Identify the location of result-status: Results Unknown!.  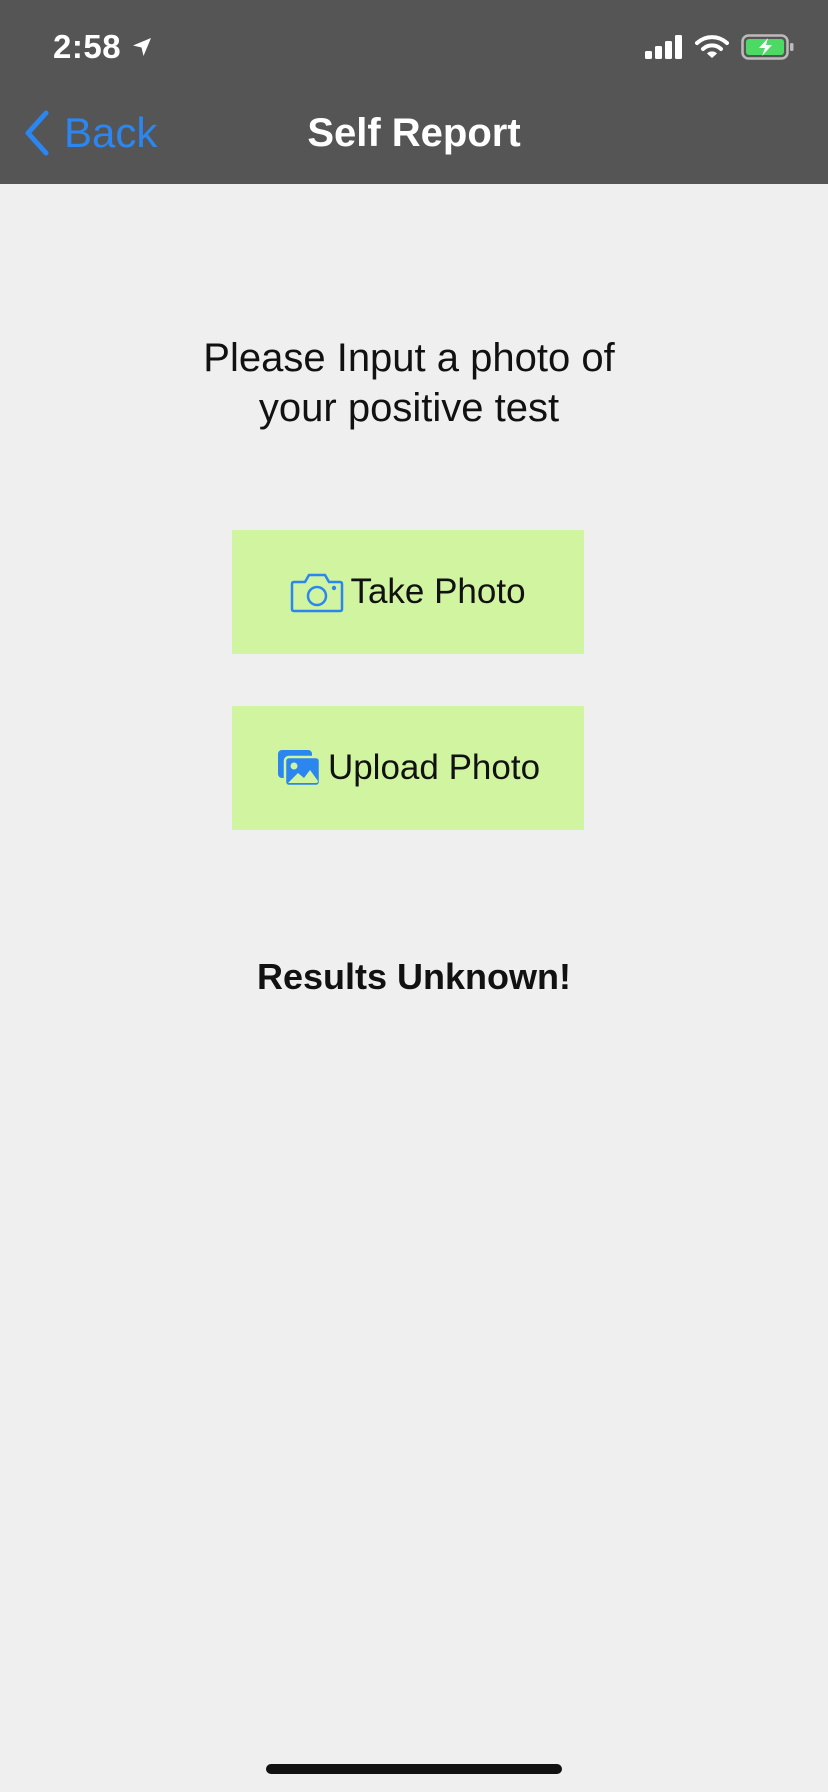
(413, 976).